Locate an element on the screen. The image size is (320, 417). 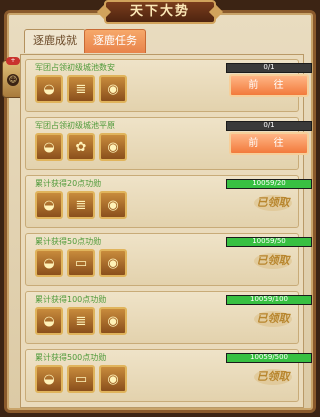
progress-text: 10059/100 is located at coordinates (269, 299).